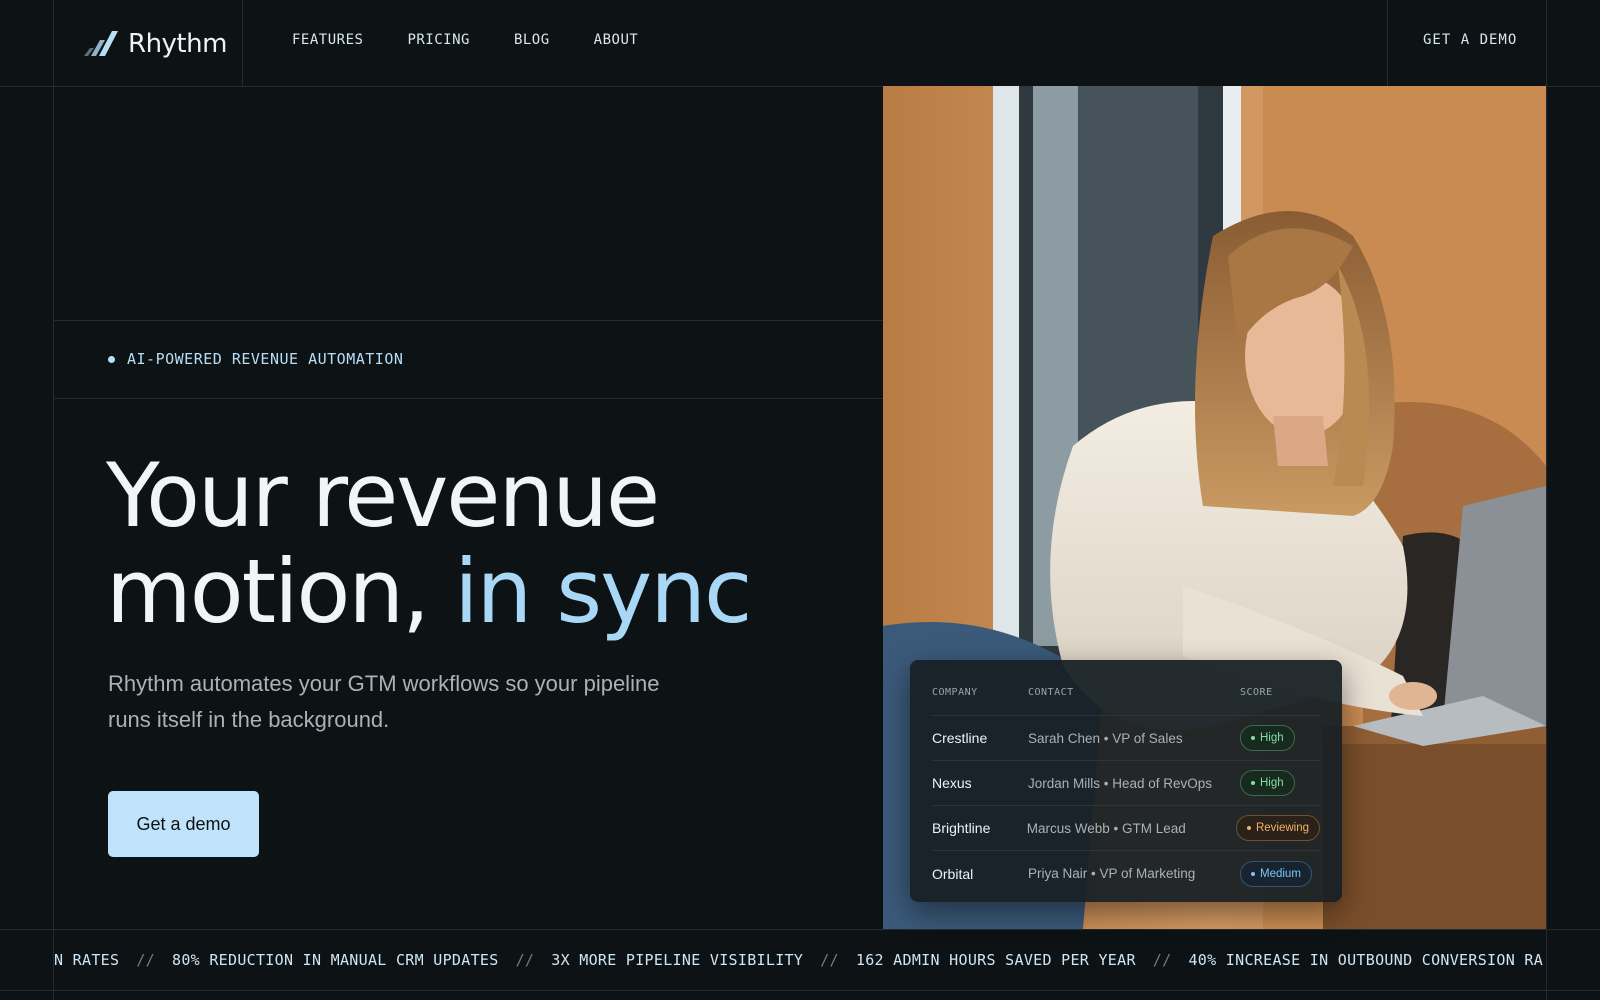 Image resolution: width=1600 pixels, height=1000 pixels. I want to click on main-nav: FEATURES PRICING BLOG ABOUT, so click(465, 40).